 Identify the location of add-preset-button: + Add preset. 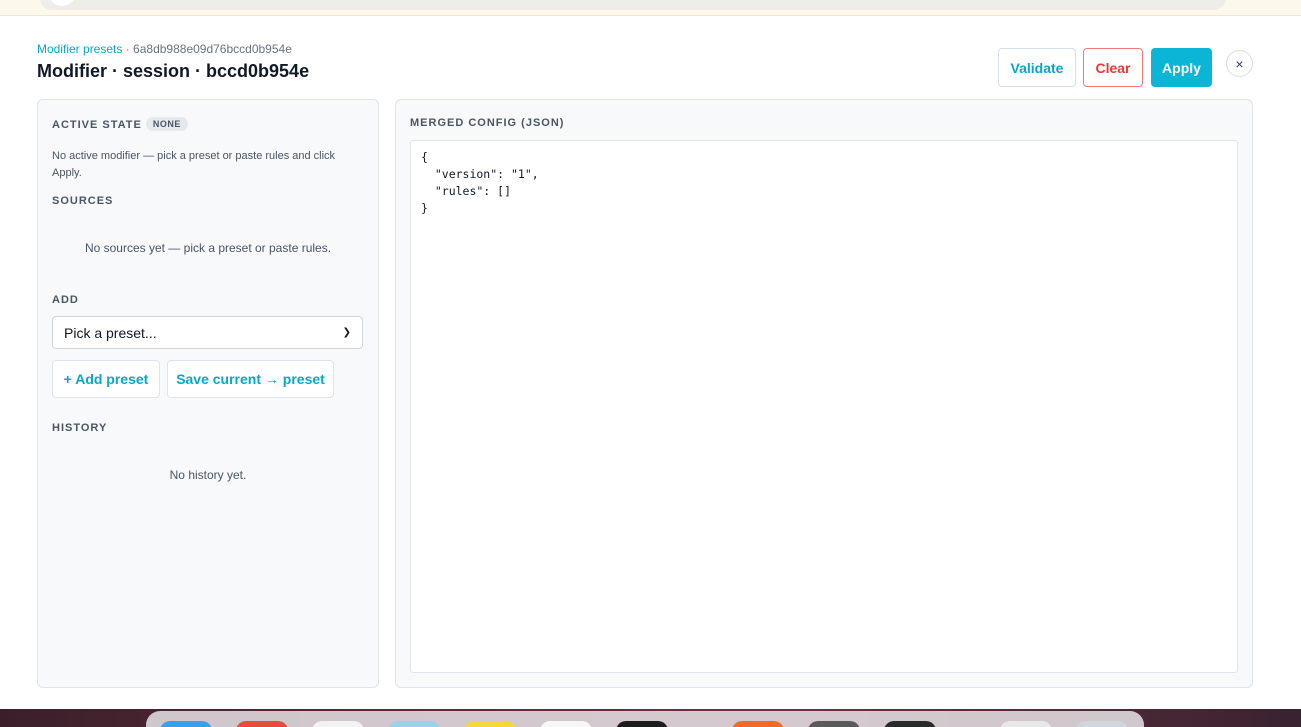
(106, 379).